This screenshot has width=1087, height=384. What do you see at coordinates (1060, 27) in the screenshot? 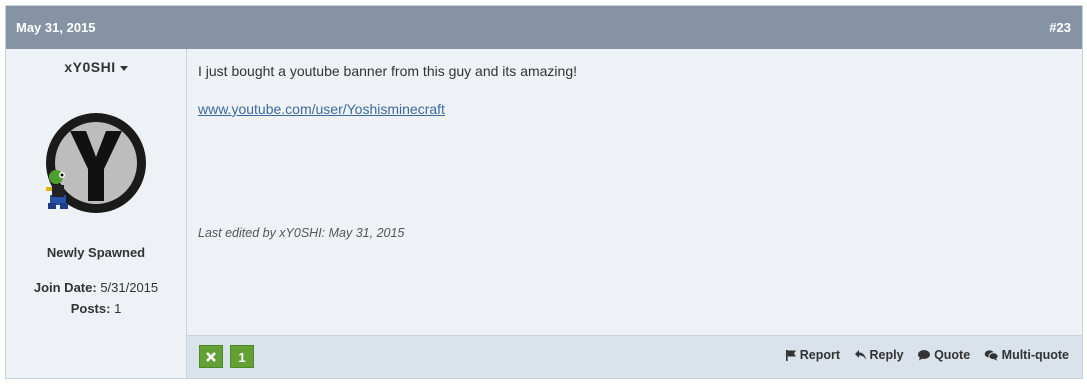
I see `post-number-link: #23` at bounding box center [1060, 27].